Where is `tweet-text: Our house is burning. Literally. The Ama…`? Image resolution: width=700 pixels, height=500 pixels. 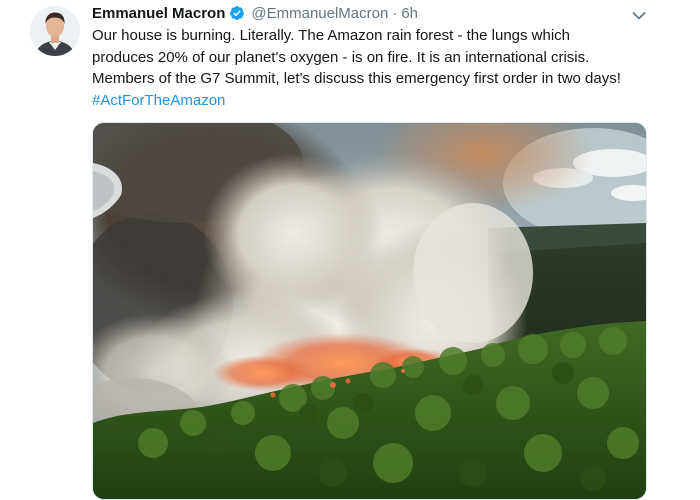 tweet-text: Our house is burning. Literally. The Ama… is located at coordinates (377, 68).